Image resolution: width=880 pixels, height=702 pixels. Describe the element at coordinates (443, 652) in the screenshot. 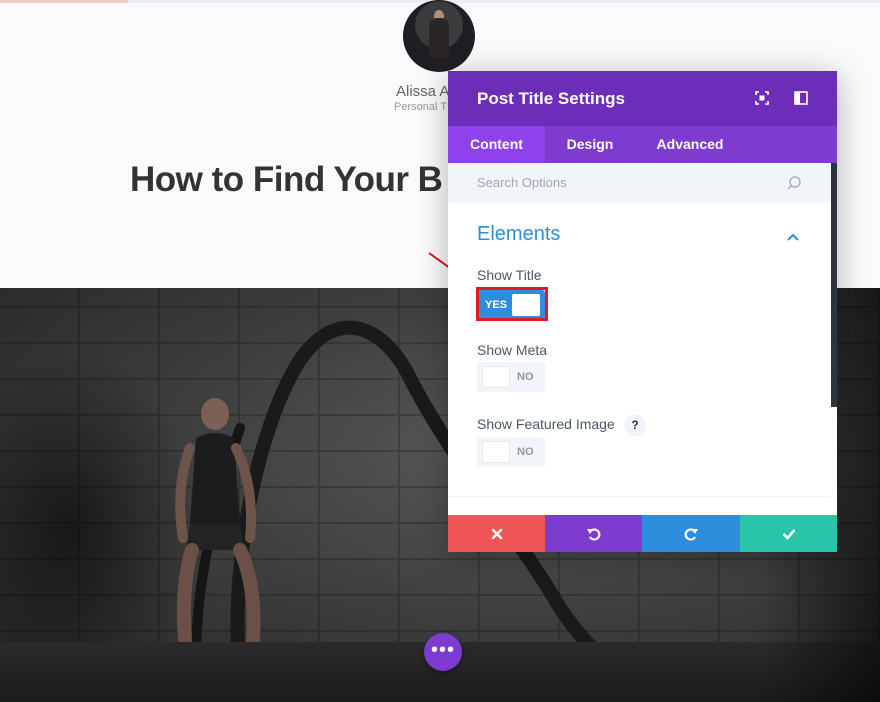

I see `page-settings-menu-button: •••` at that location.